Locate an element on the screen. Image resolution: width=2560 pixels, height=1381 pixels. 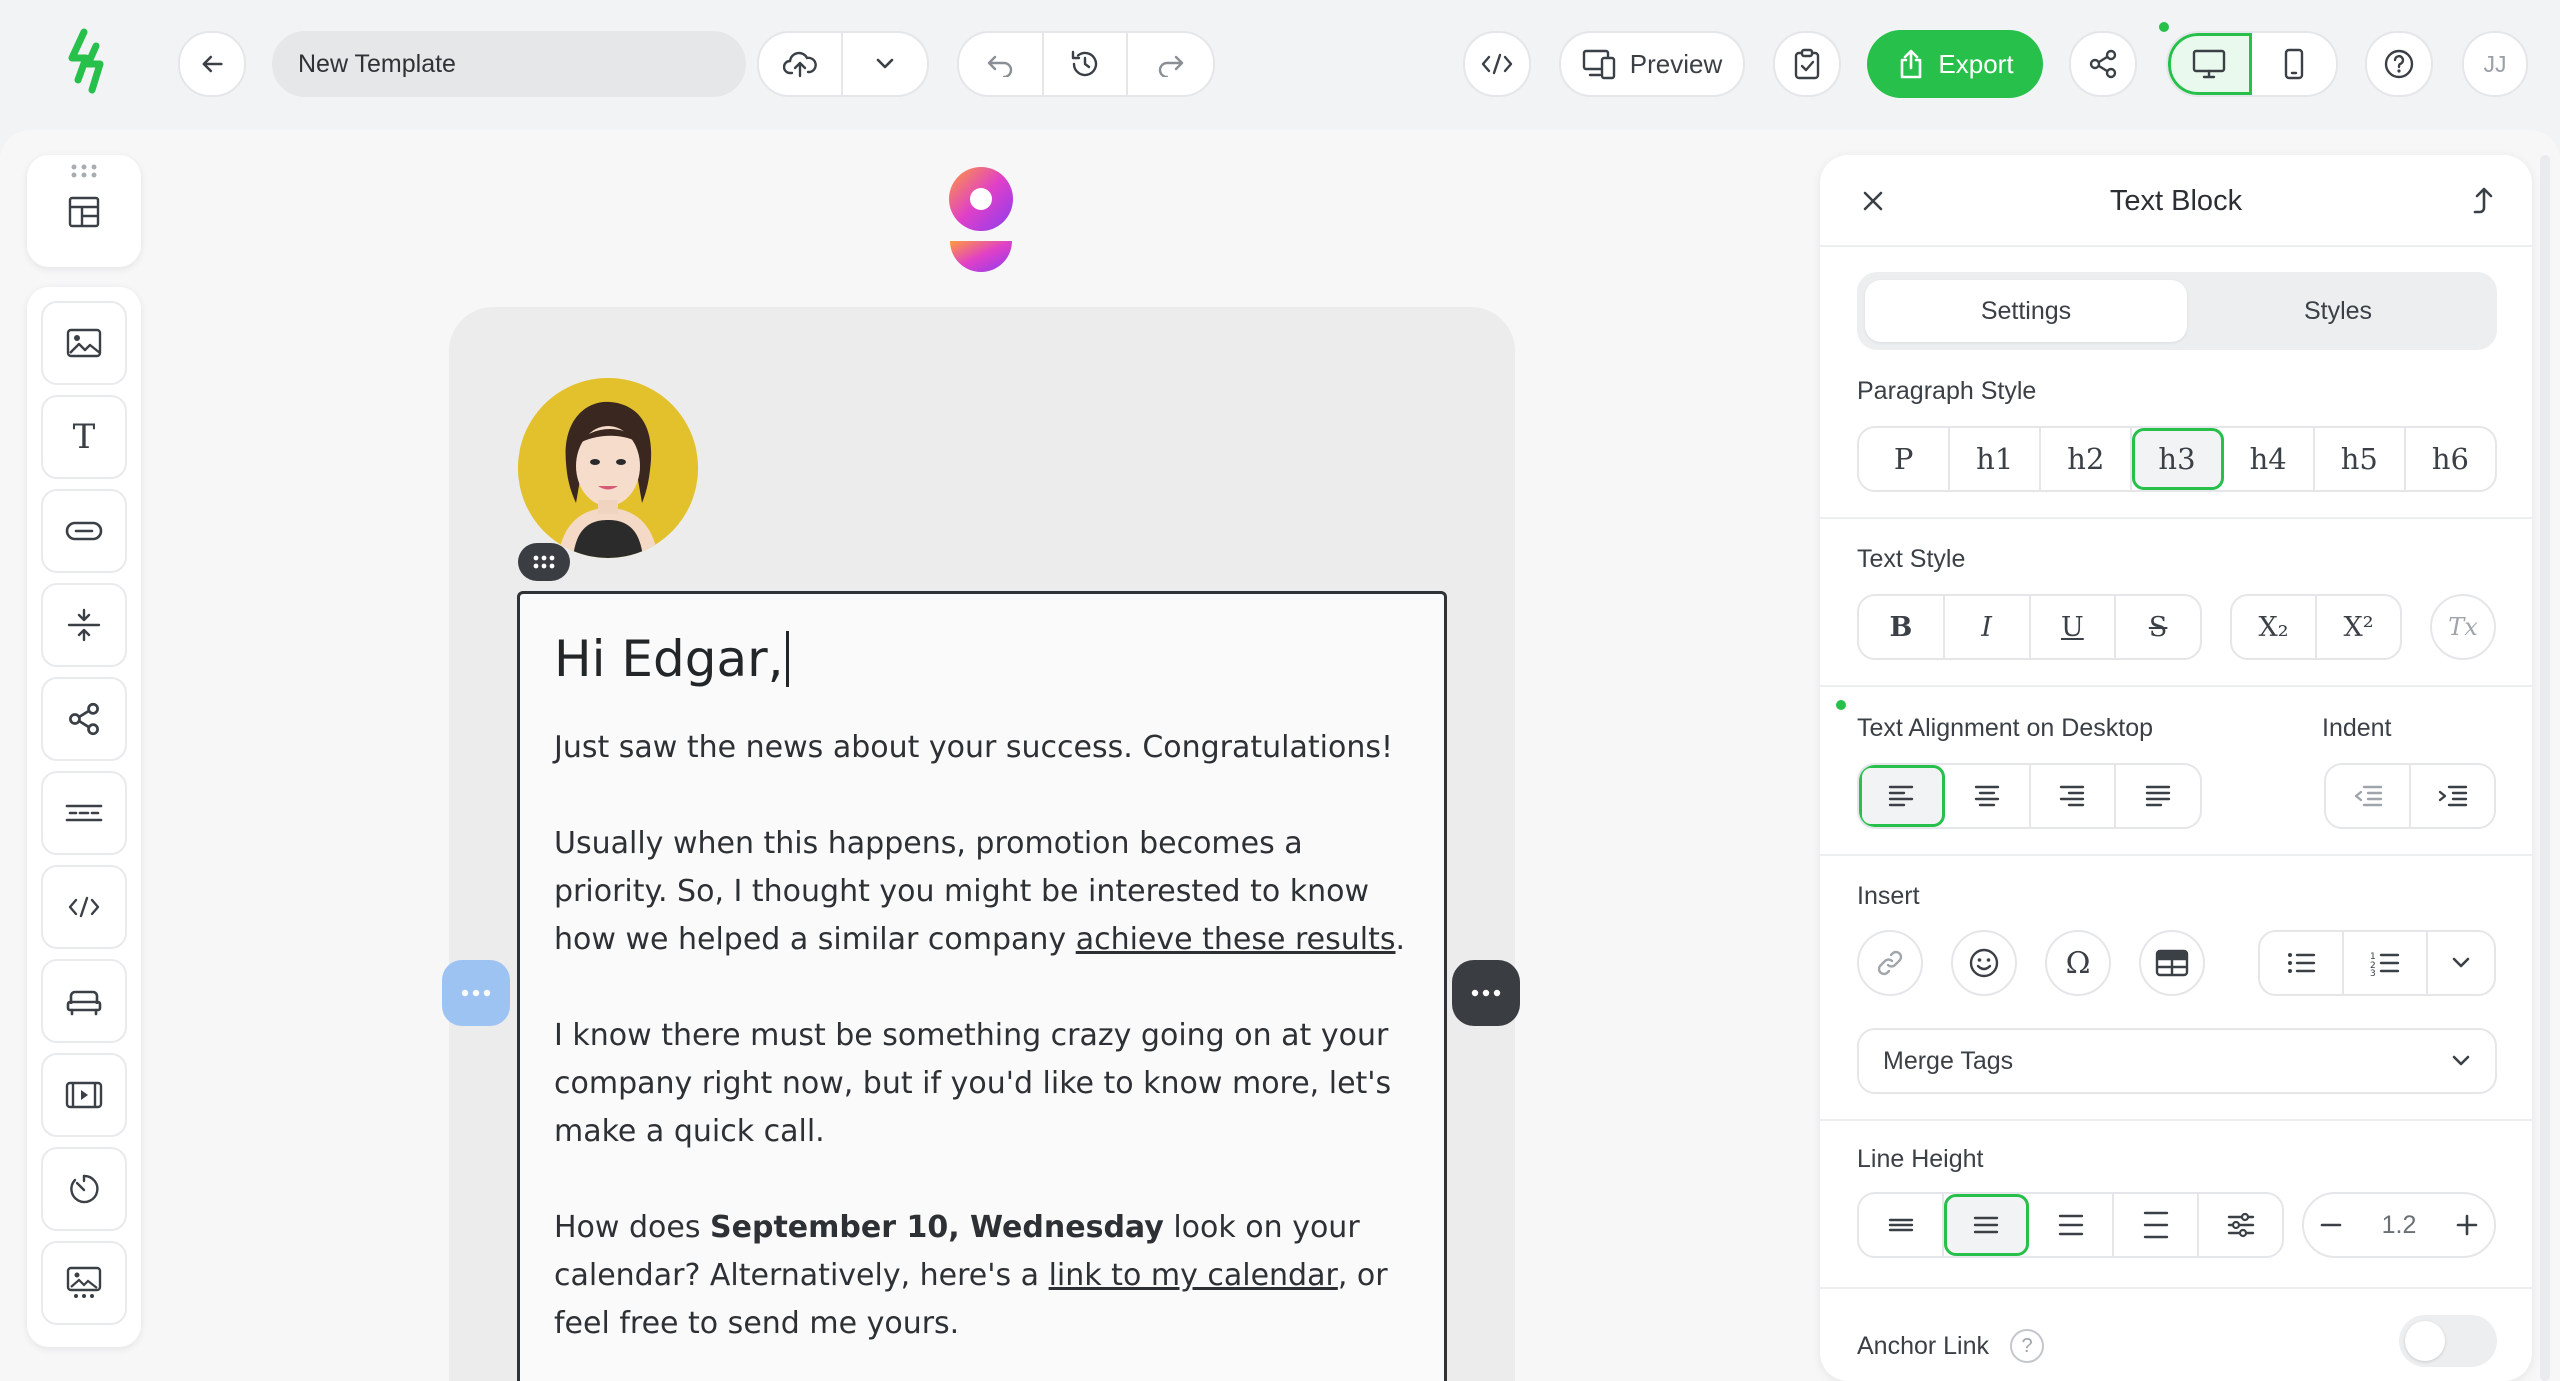
insert-table-button is located at coordinates (2172, 963).